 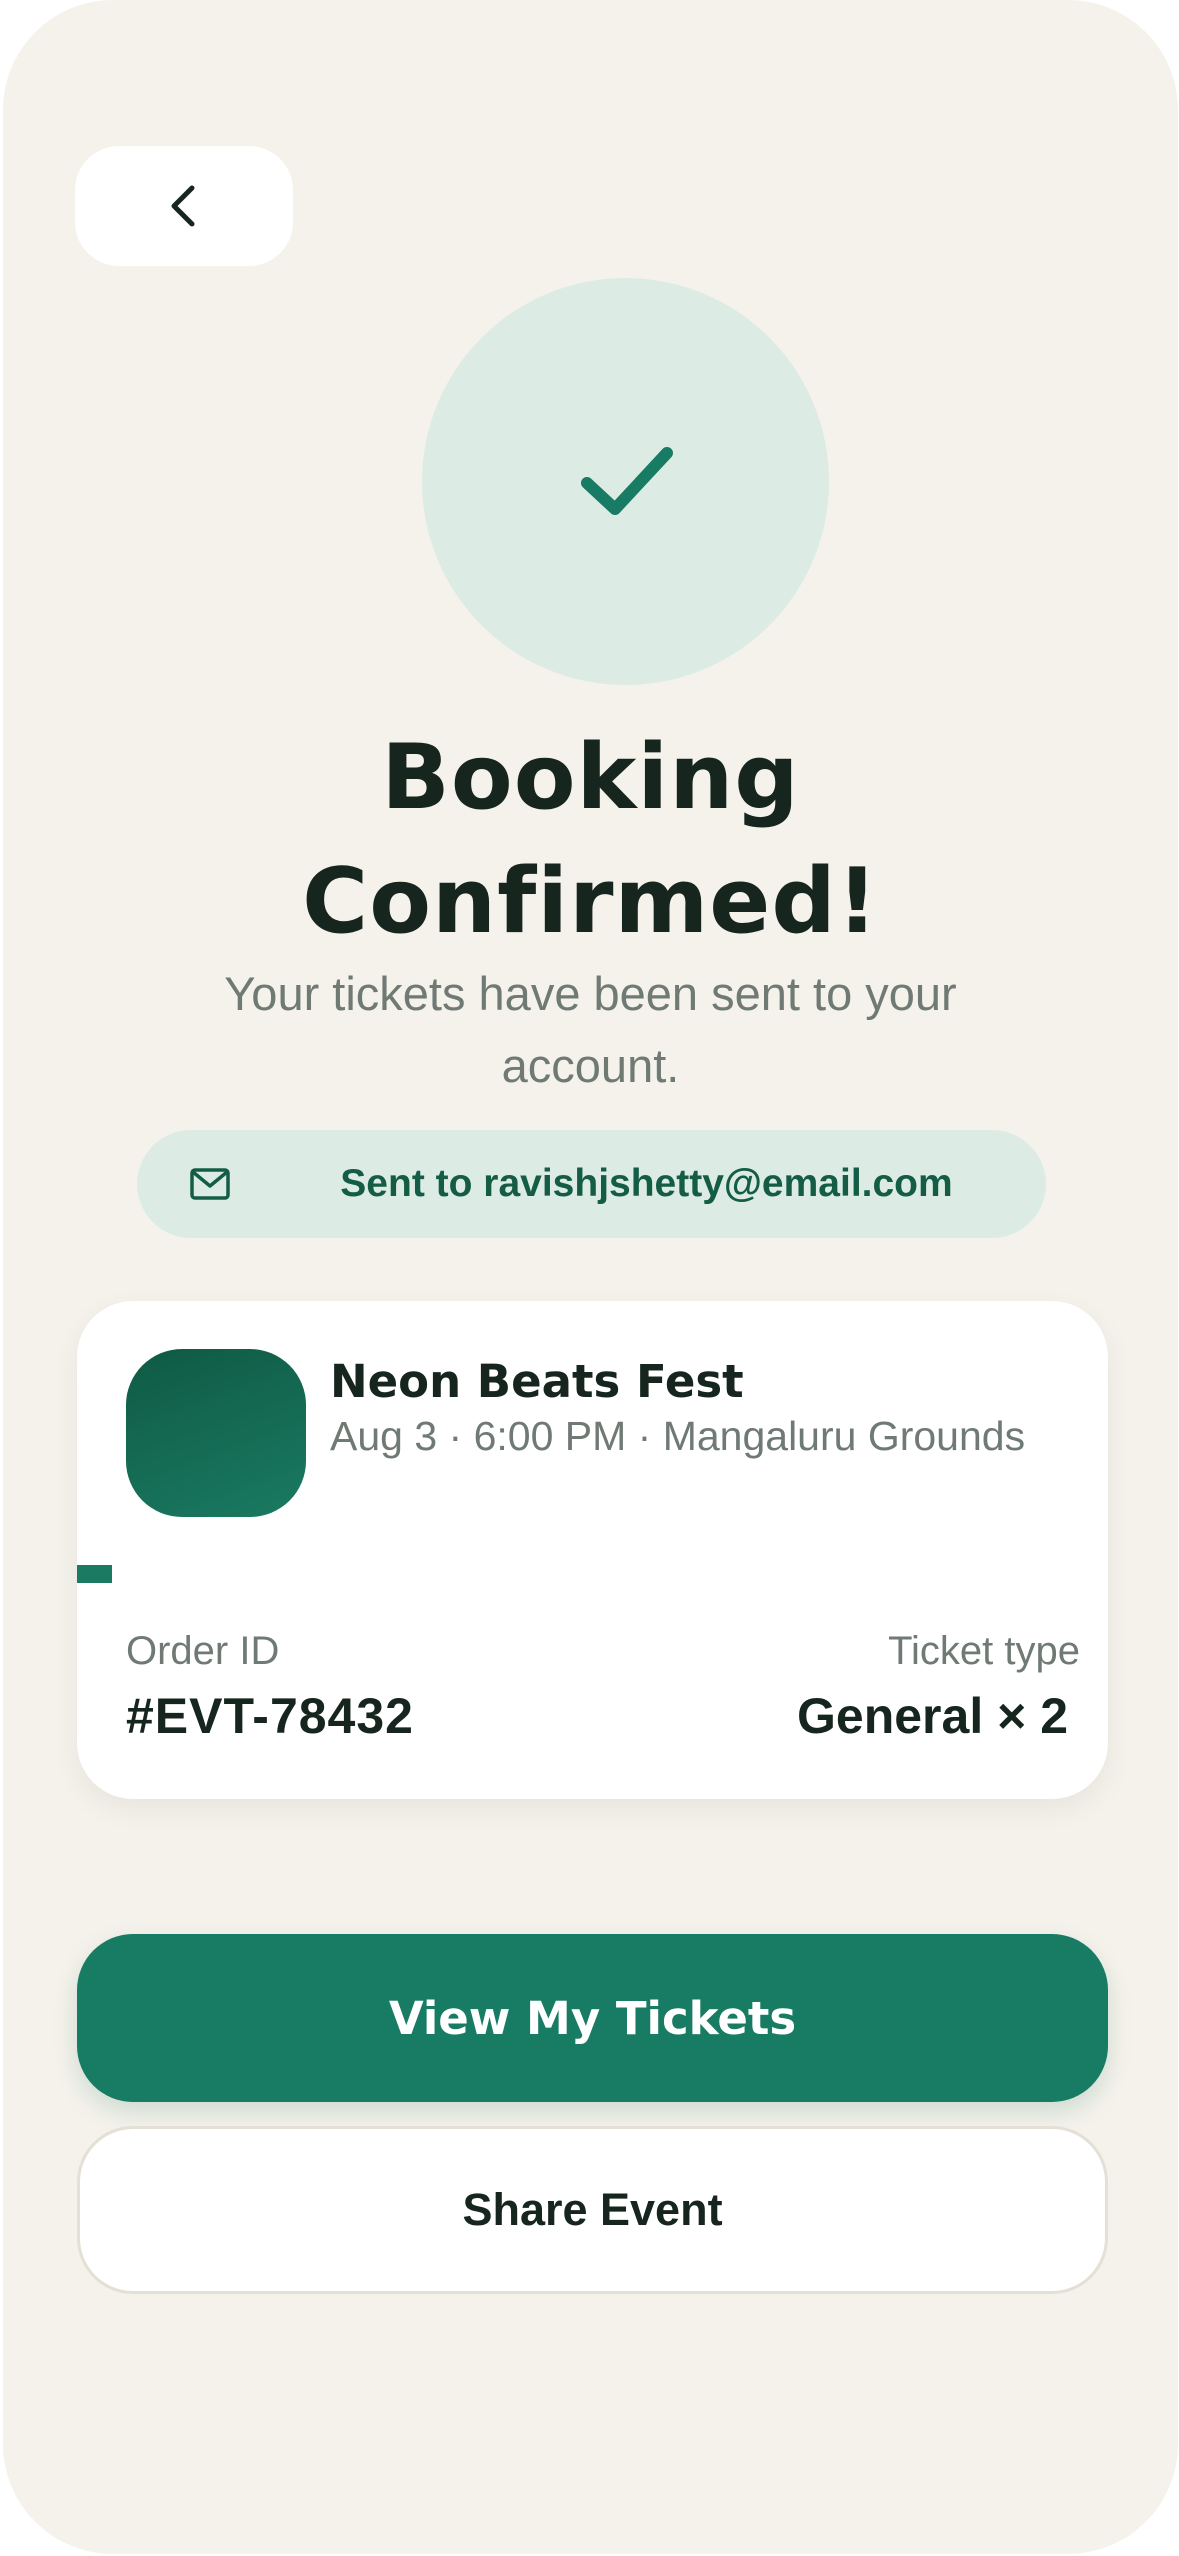 What do you see at coordinates (537, 1381) in the screenshot?
I see `event-name: Neon Beats Fest` at bounding box center [537, 1381].